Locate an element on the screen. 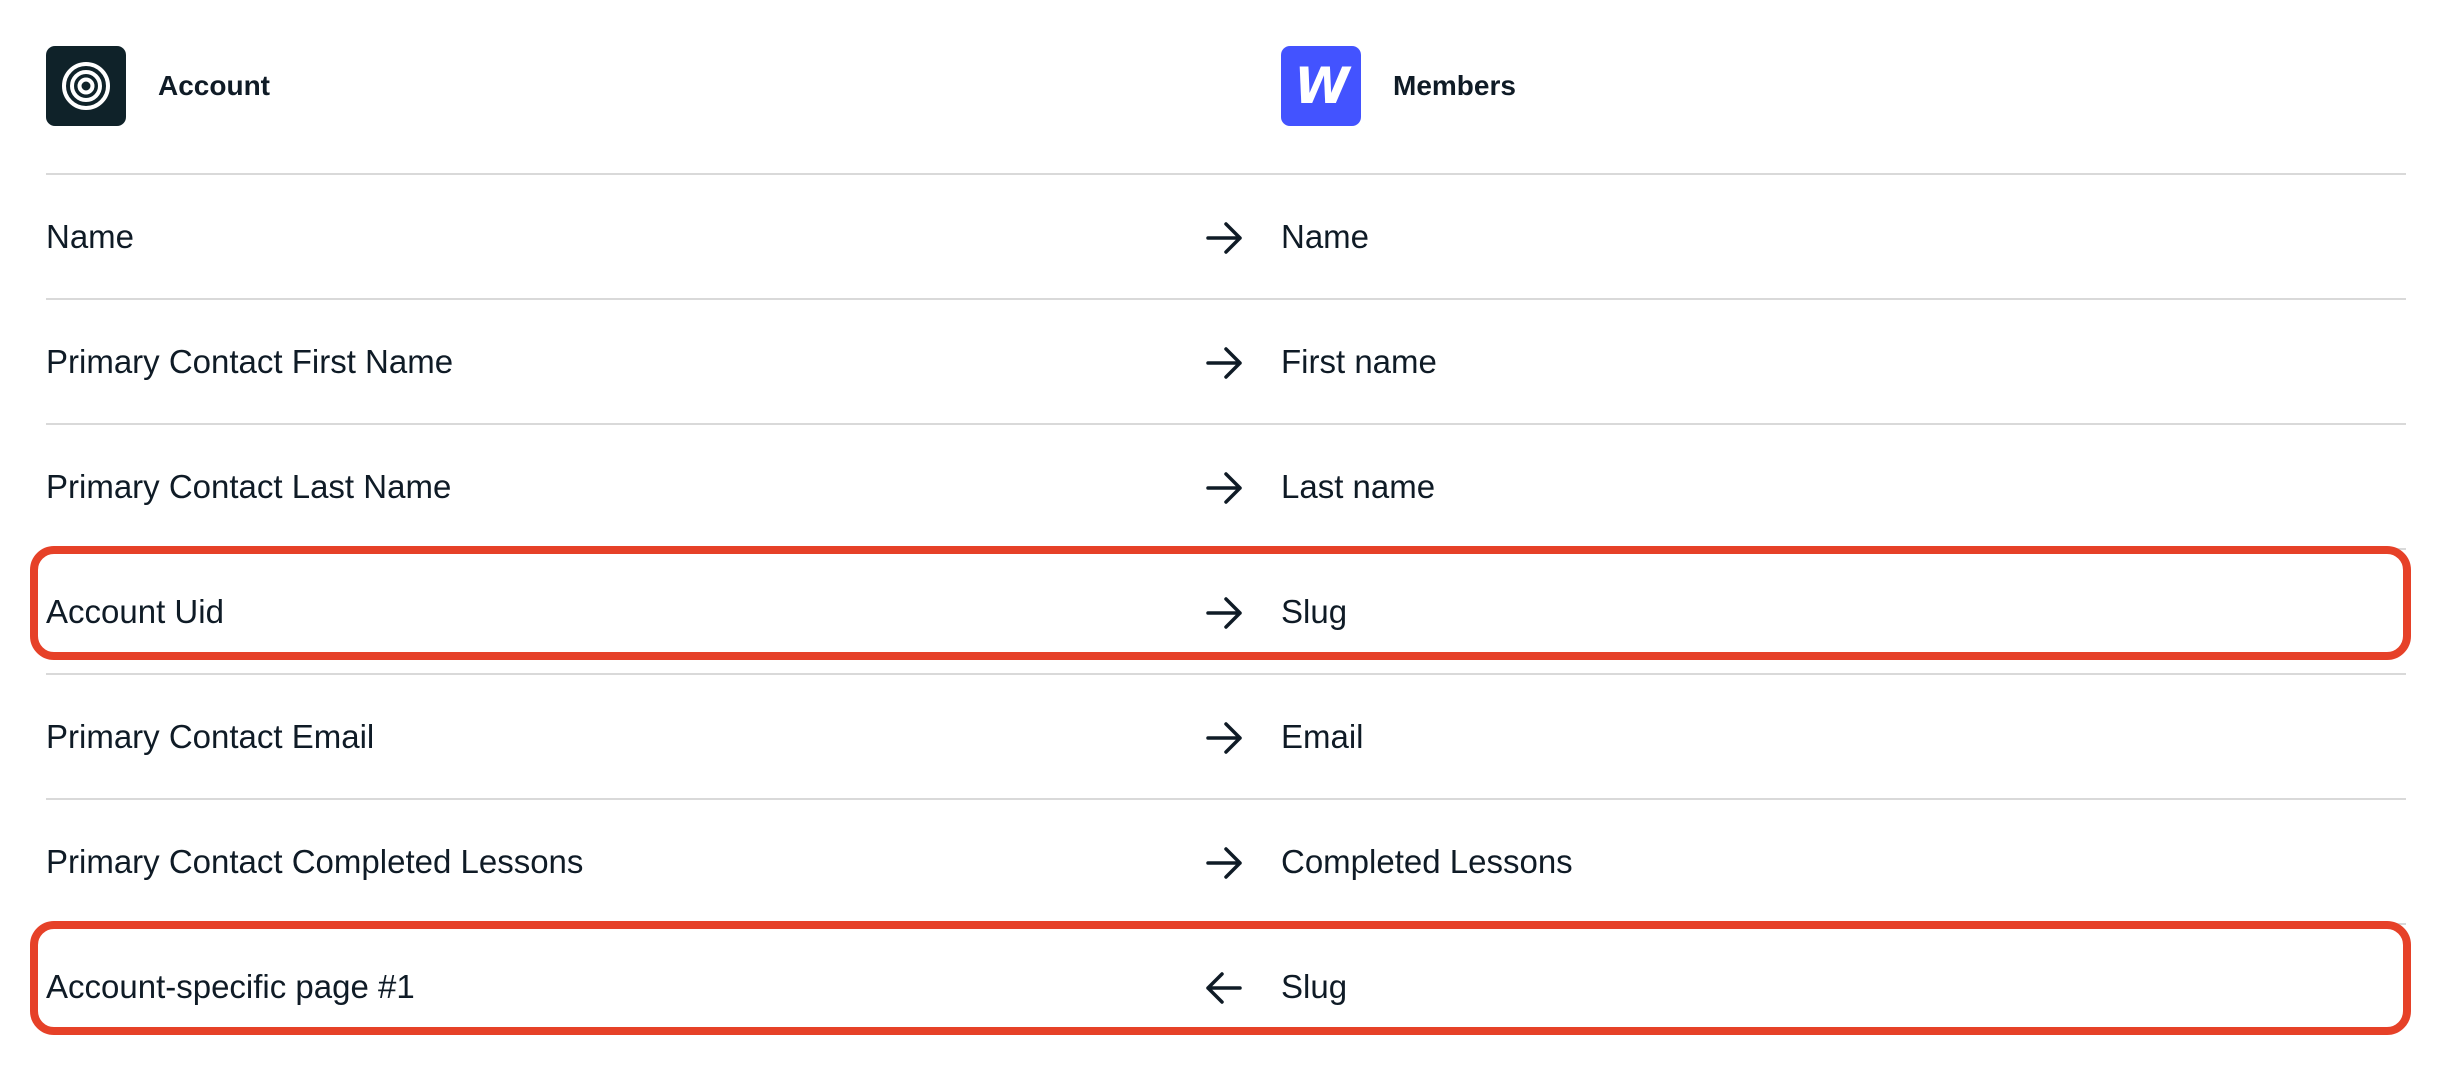 This screenshot has width=2452, height=1076. target-app: W Members is located at coordinates (1398, 86).